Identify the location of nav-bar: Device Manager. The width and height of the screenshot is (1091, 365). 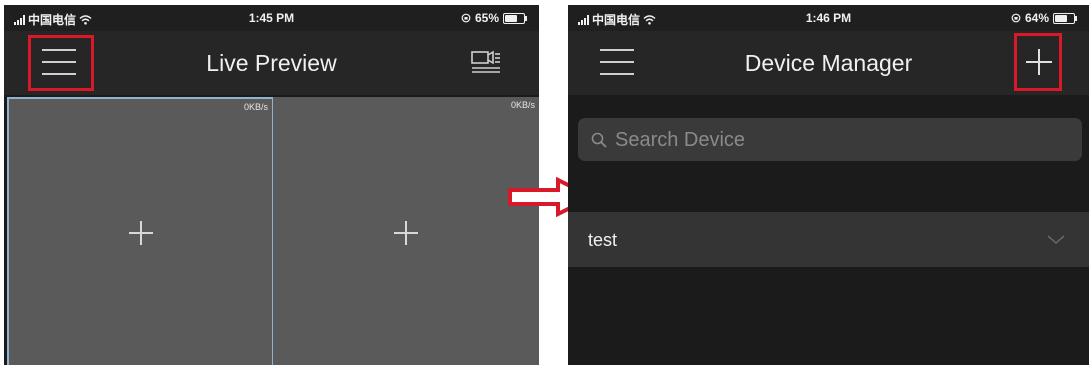
(828, 63).